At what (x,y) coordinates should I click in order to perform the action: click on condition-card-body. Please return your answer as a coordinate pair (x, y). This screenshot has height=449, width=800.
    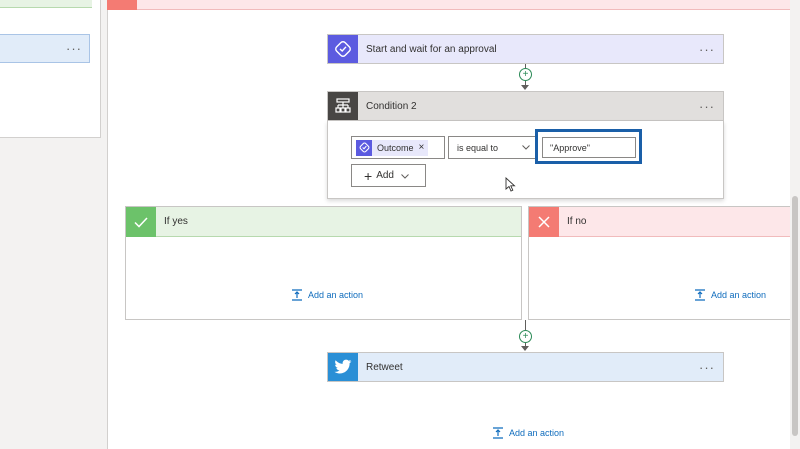
    Looking at the image, I should click on (525, 160).